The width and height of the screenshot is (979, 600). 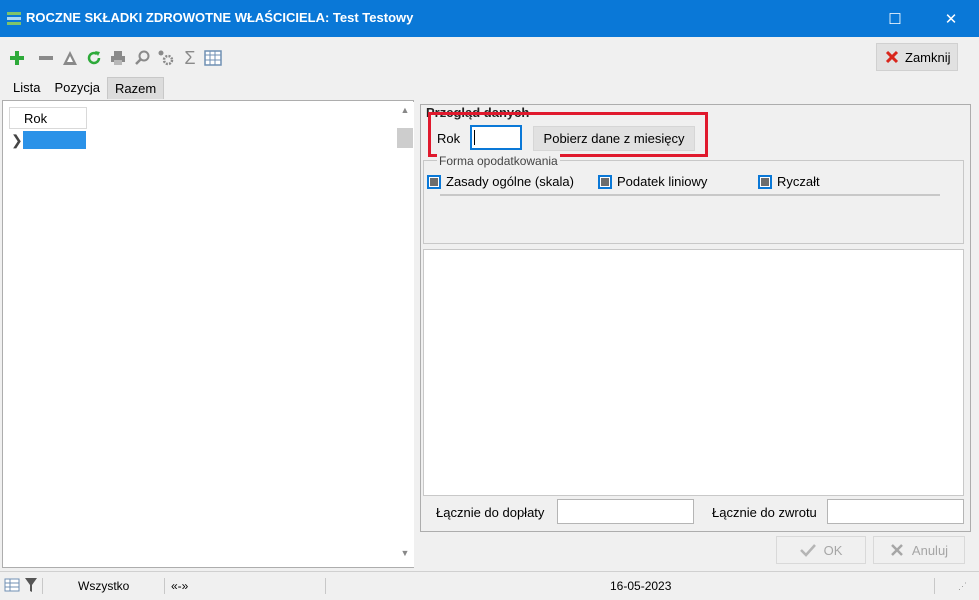 What do you see at coordinates (625, 511) in the screenshot?
I see `total-due-field` at bounding box center [625, 511].